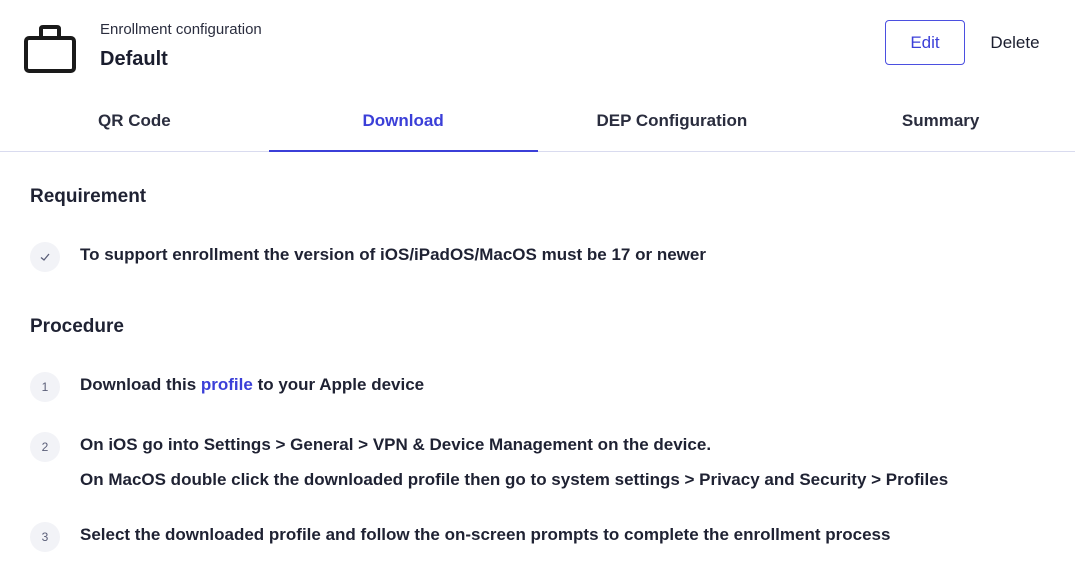 This screenshot has height=580, width=1075. Describe the element at coordinates (45, 447) in the screenshot. I see `step-number-badge: 2` at that location.